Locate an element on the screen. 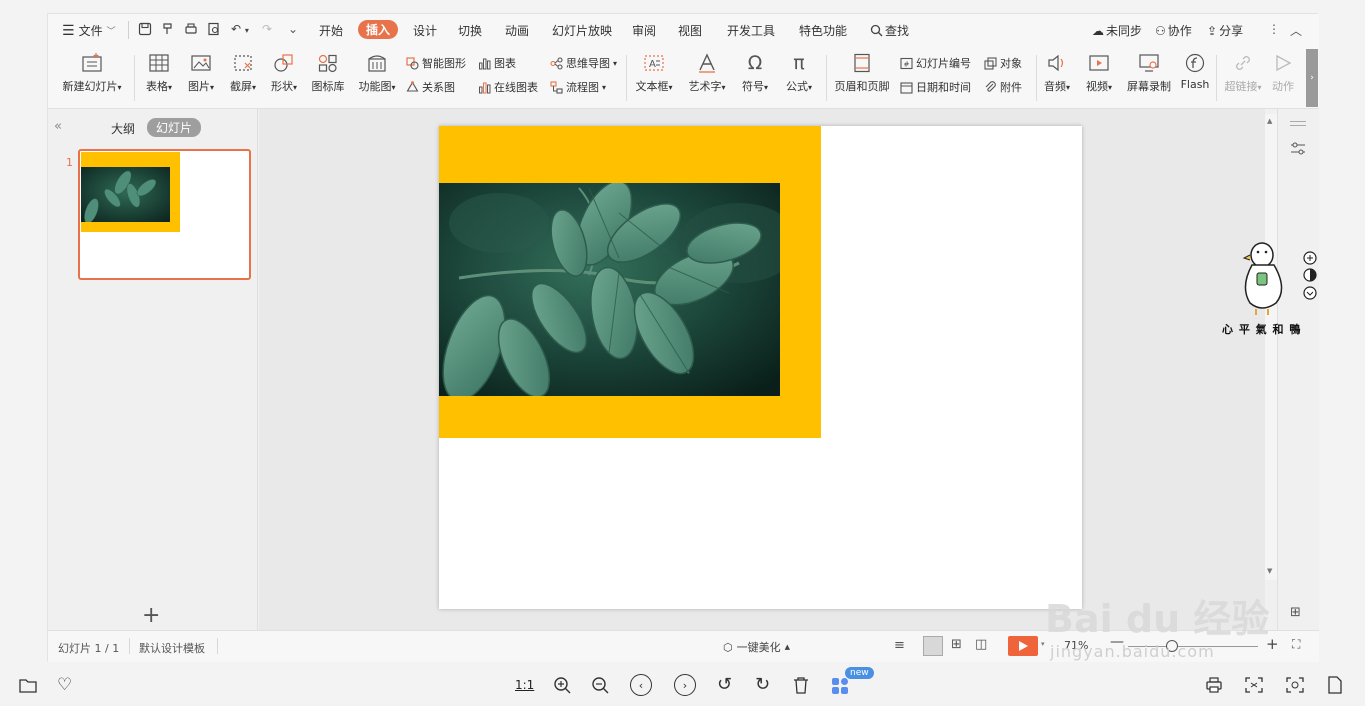 The width and height of the screenshot is (1365, 706). object-button: 对象 is located at coordinates (1003, 63).